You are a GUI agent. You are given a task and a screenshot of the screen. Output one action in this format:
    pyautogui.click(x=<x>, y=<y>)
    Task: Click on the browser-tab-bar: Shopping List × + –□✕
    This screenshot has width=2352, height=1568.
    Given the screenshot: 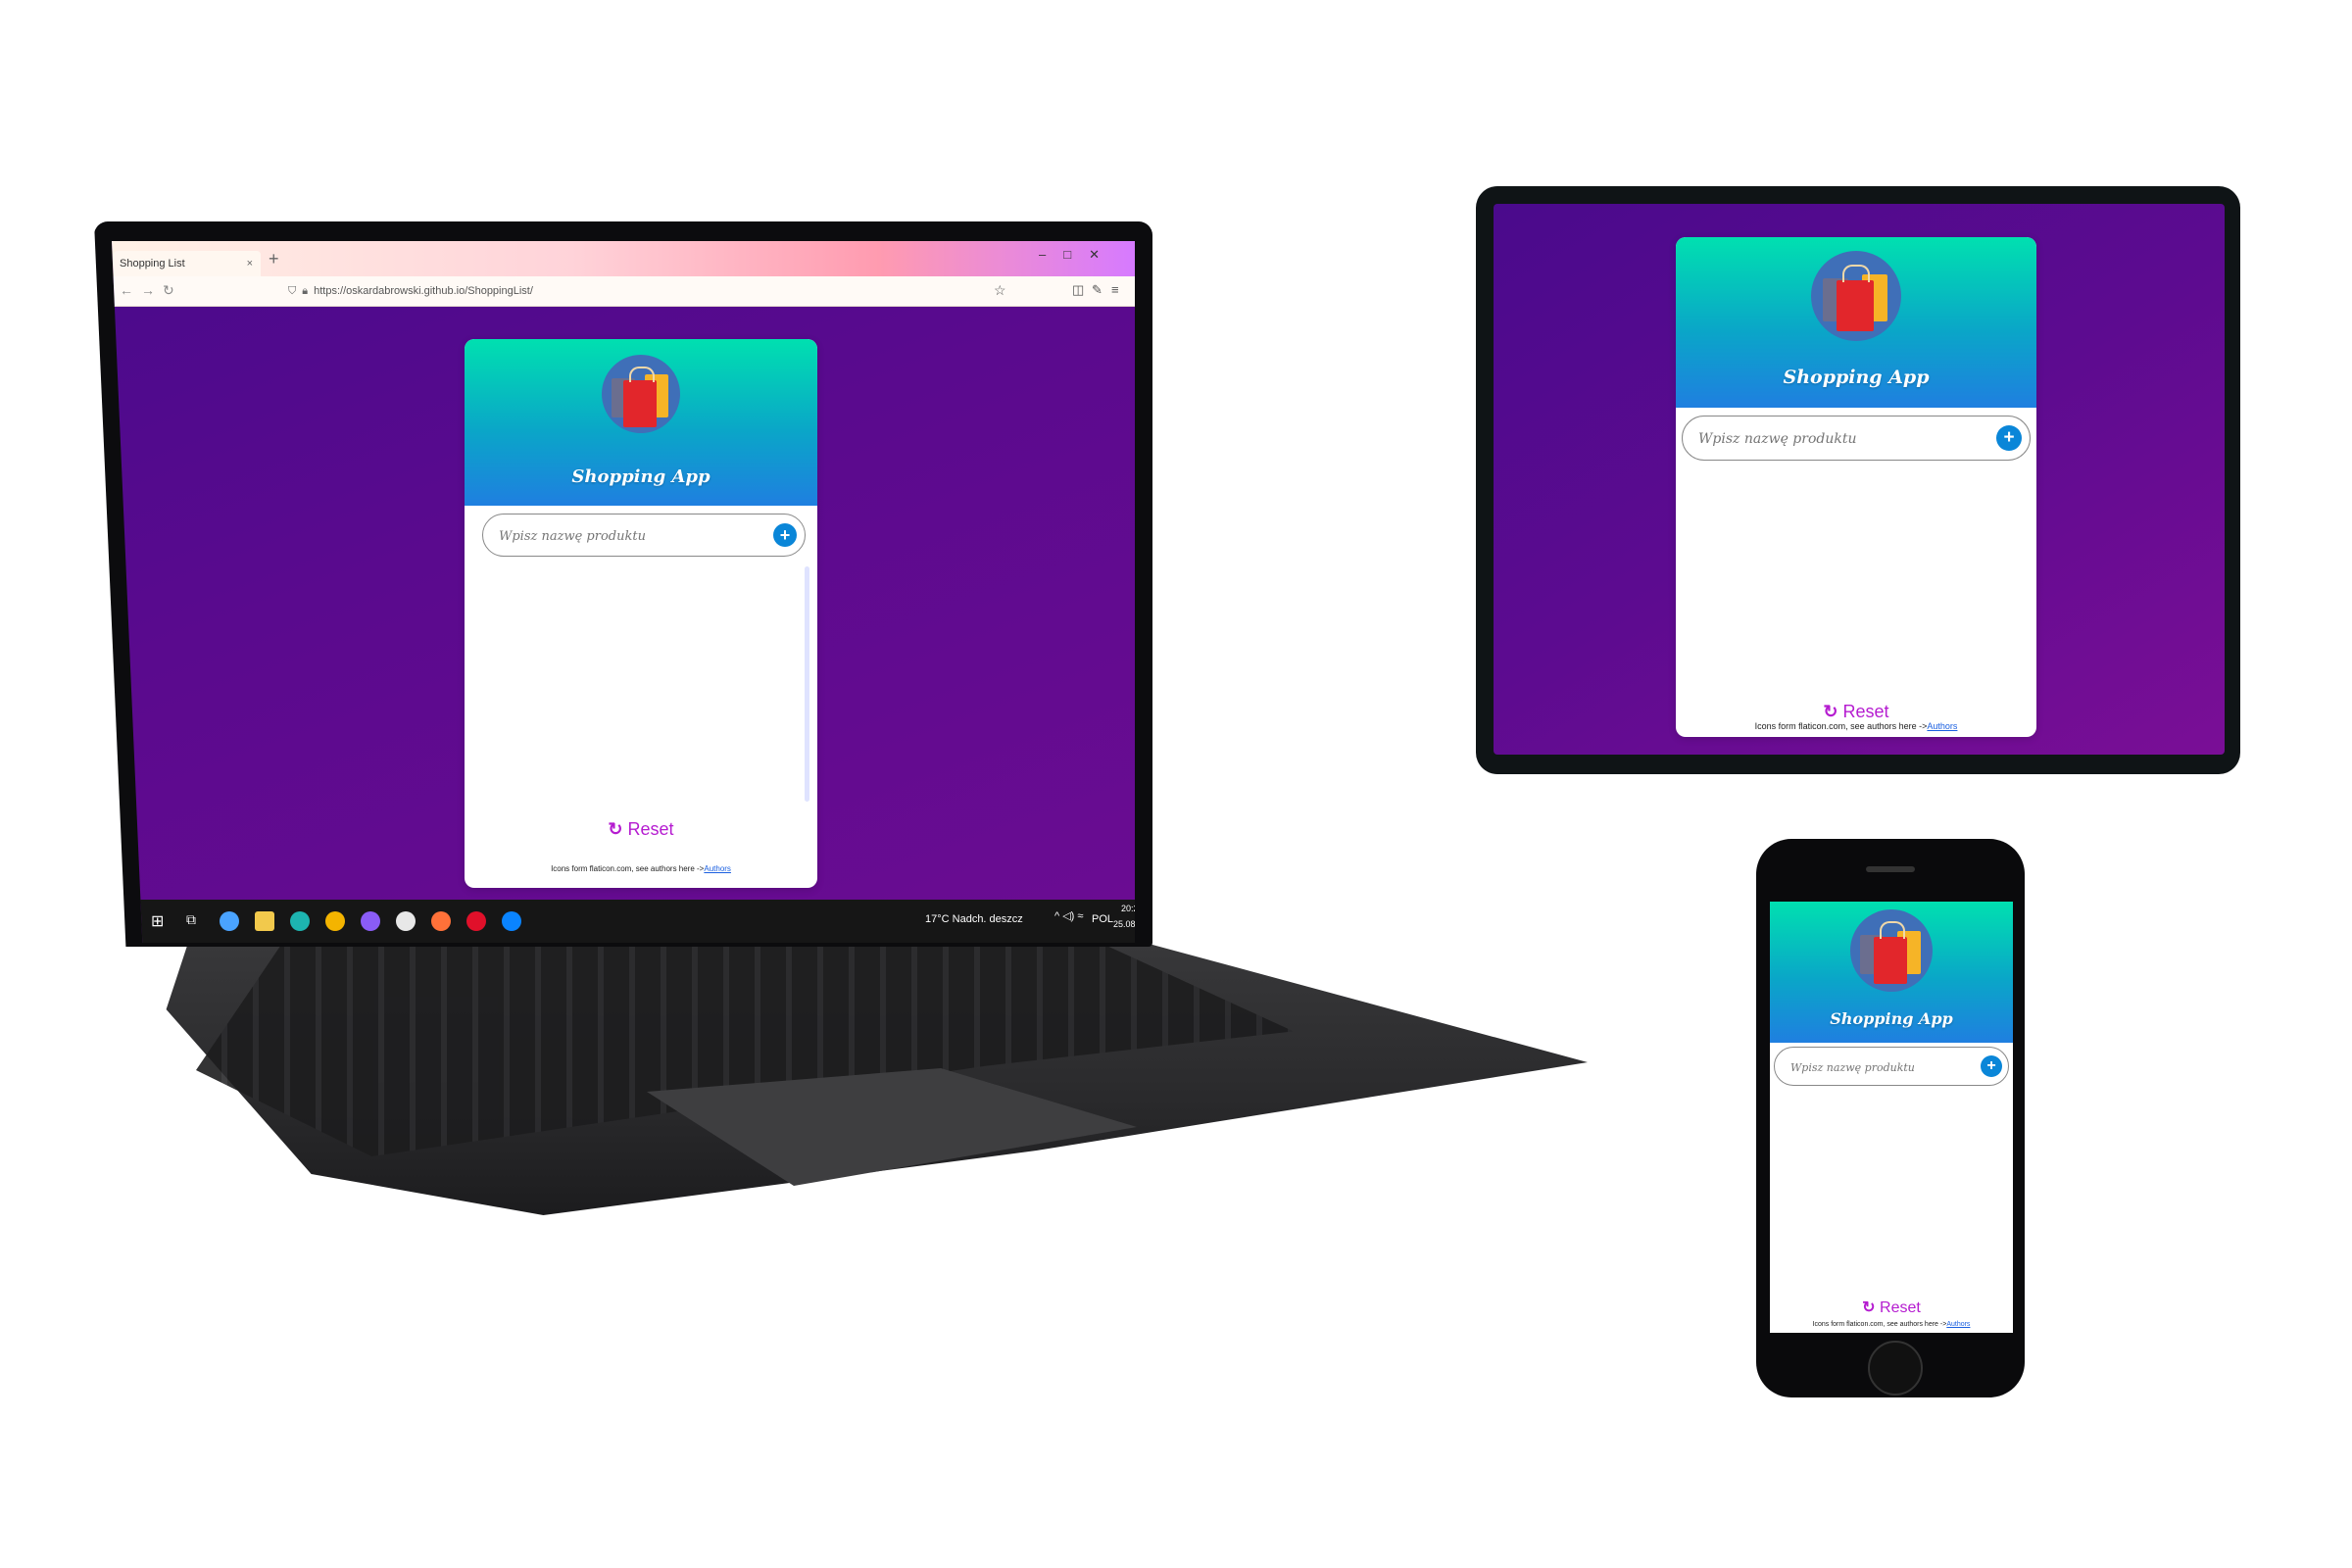 What is the action you would take?
    pyautogui.click(x=623, y=258)
    